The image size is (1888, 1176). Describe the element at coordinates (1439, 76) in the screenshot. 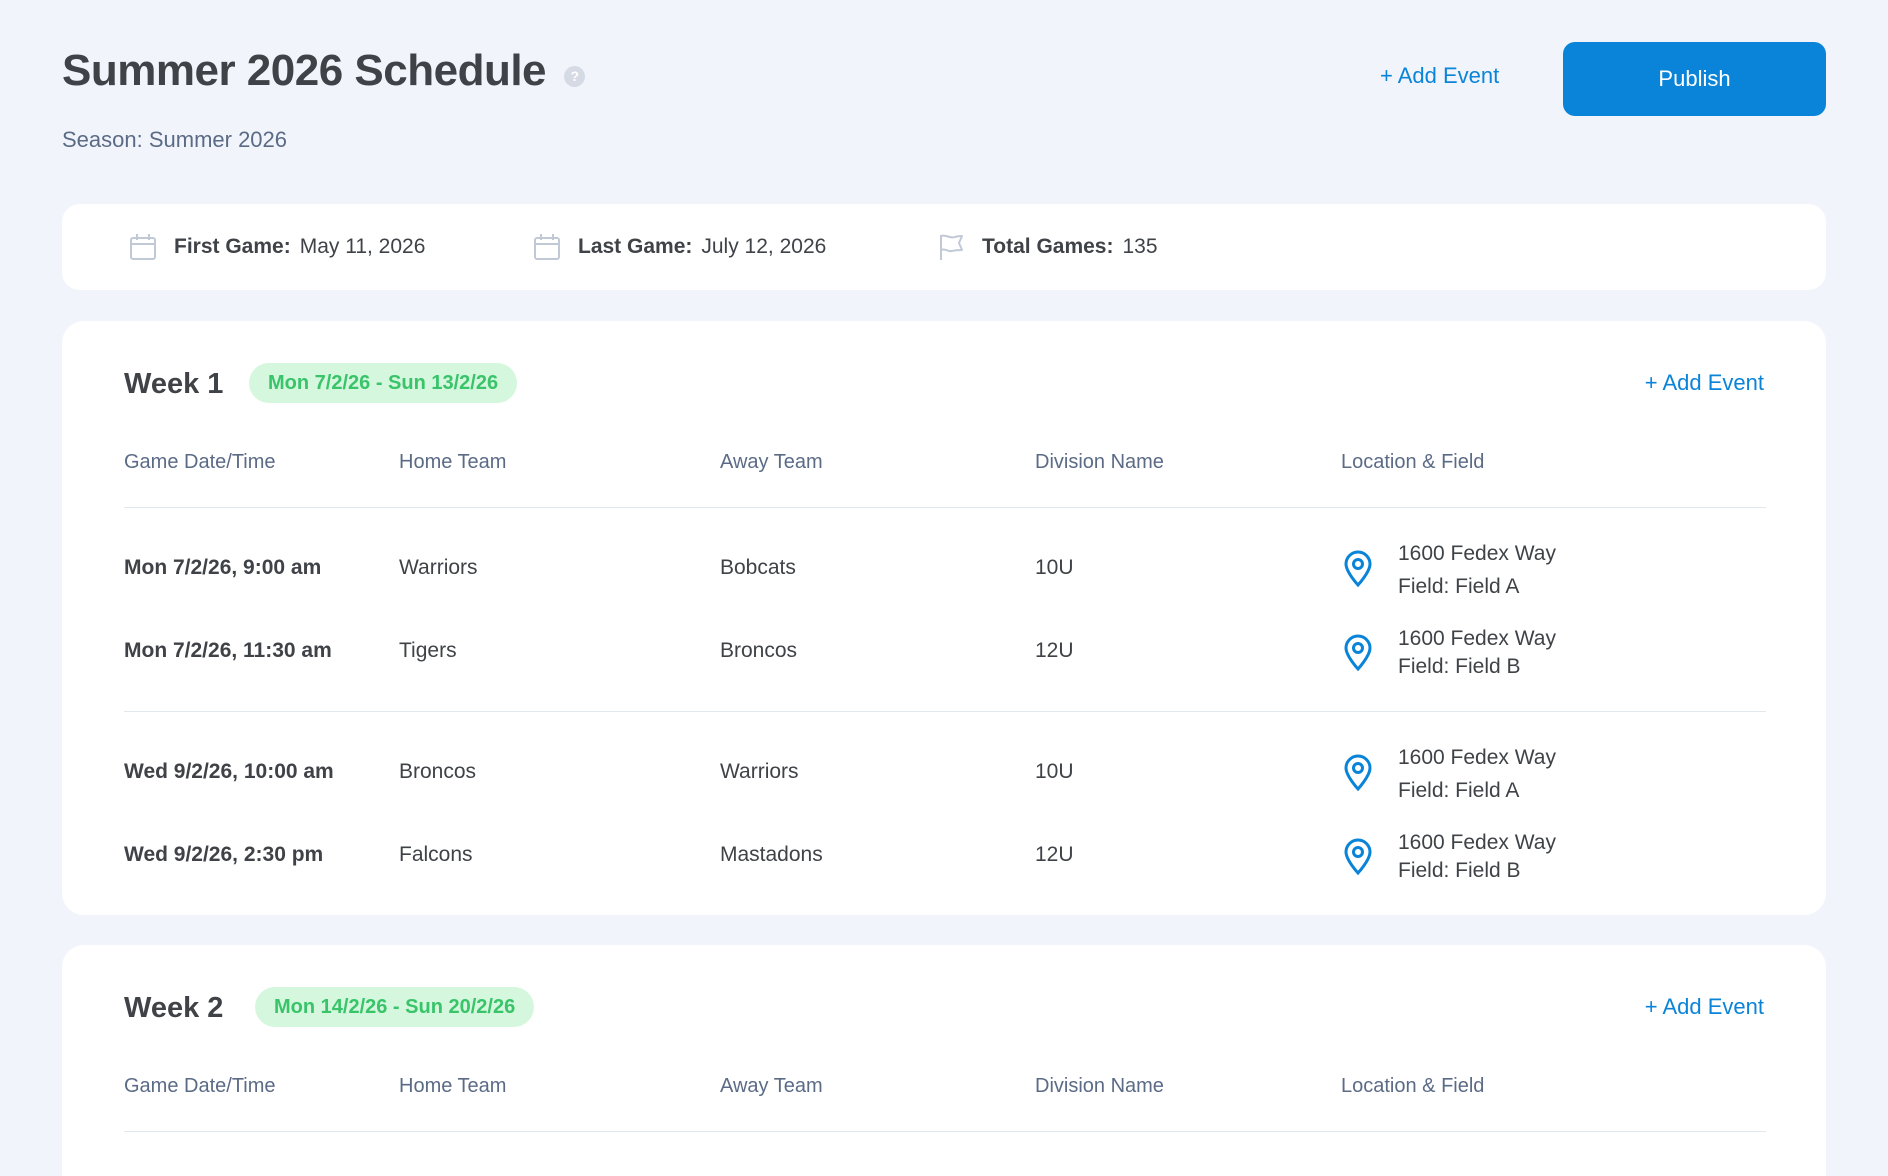

I see `add-event-link: + Add Event` at that location.